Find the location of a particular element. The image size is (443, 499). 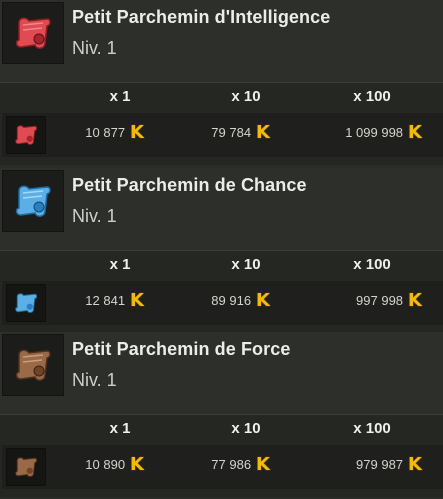

price-x10: 89 916 K is located at coordinates (215, 300).